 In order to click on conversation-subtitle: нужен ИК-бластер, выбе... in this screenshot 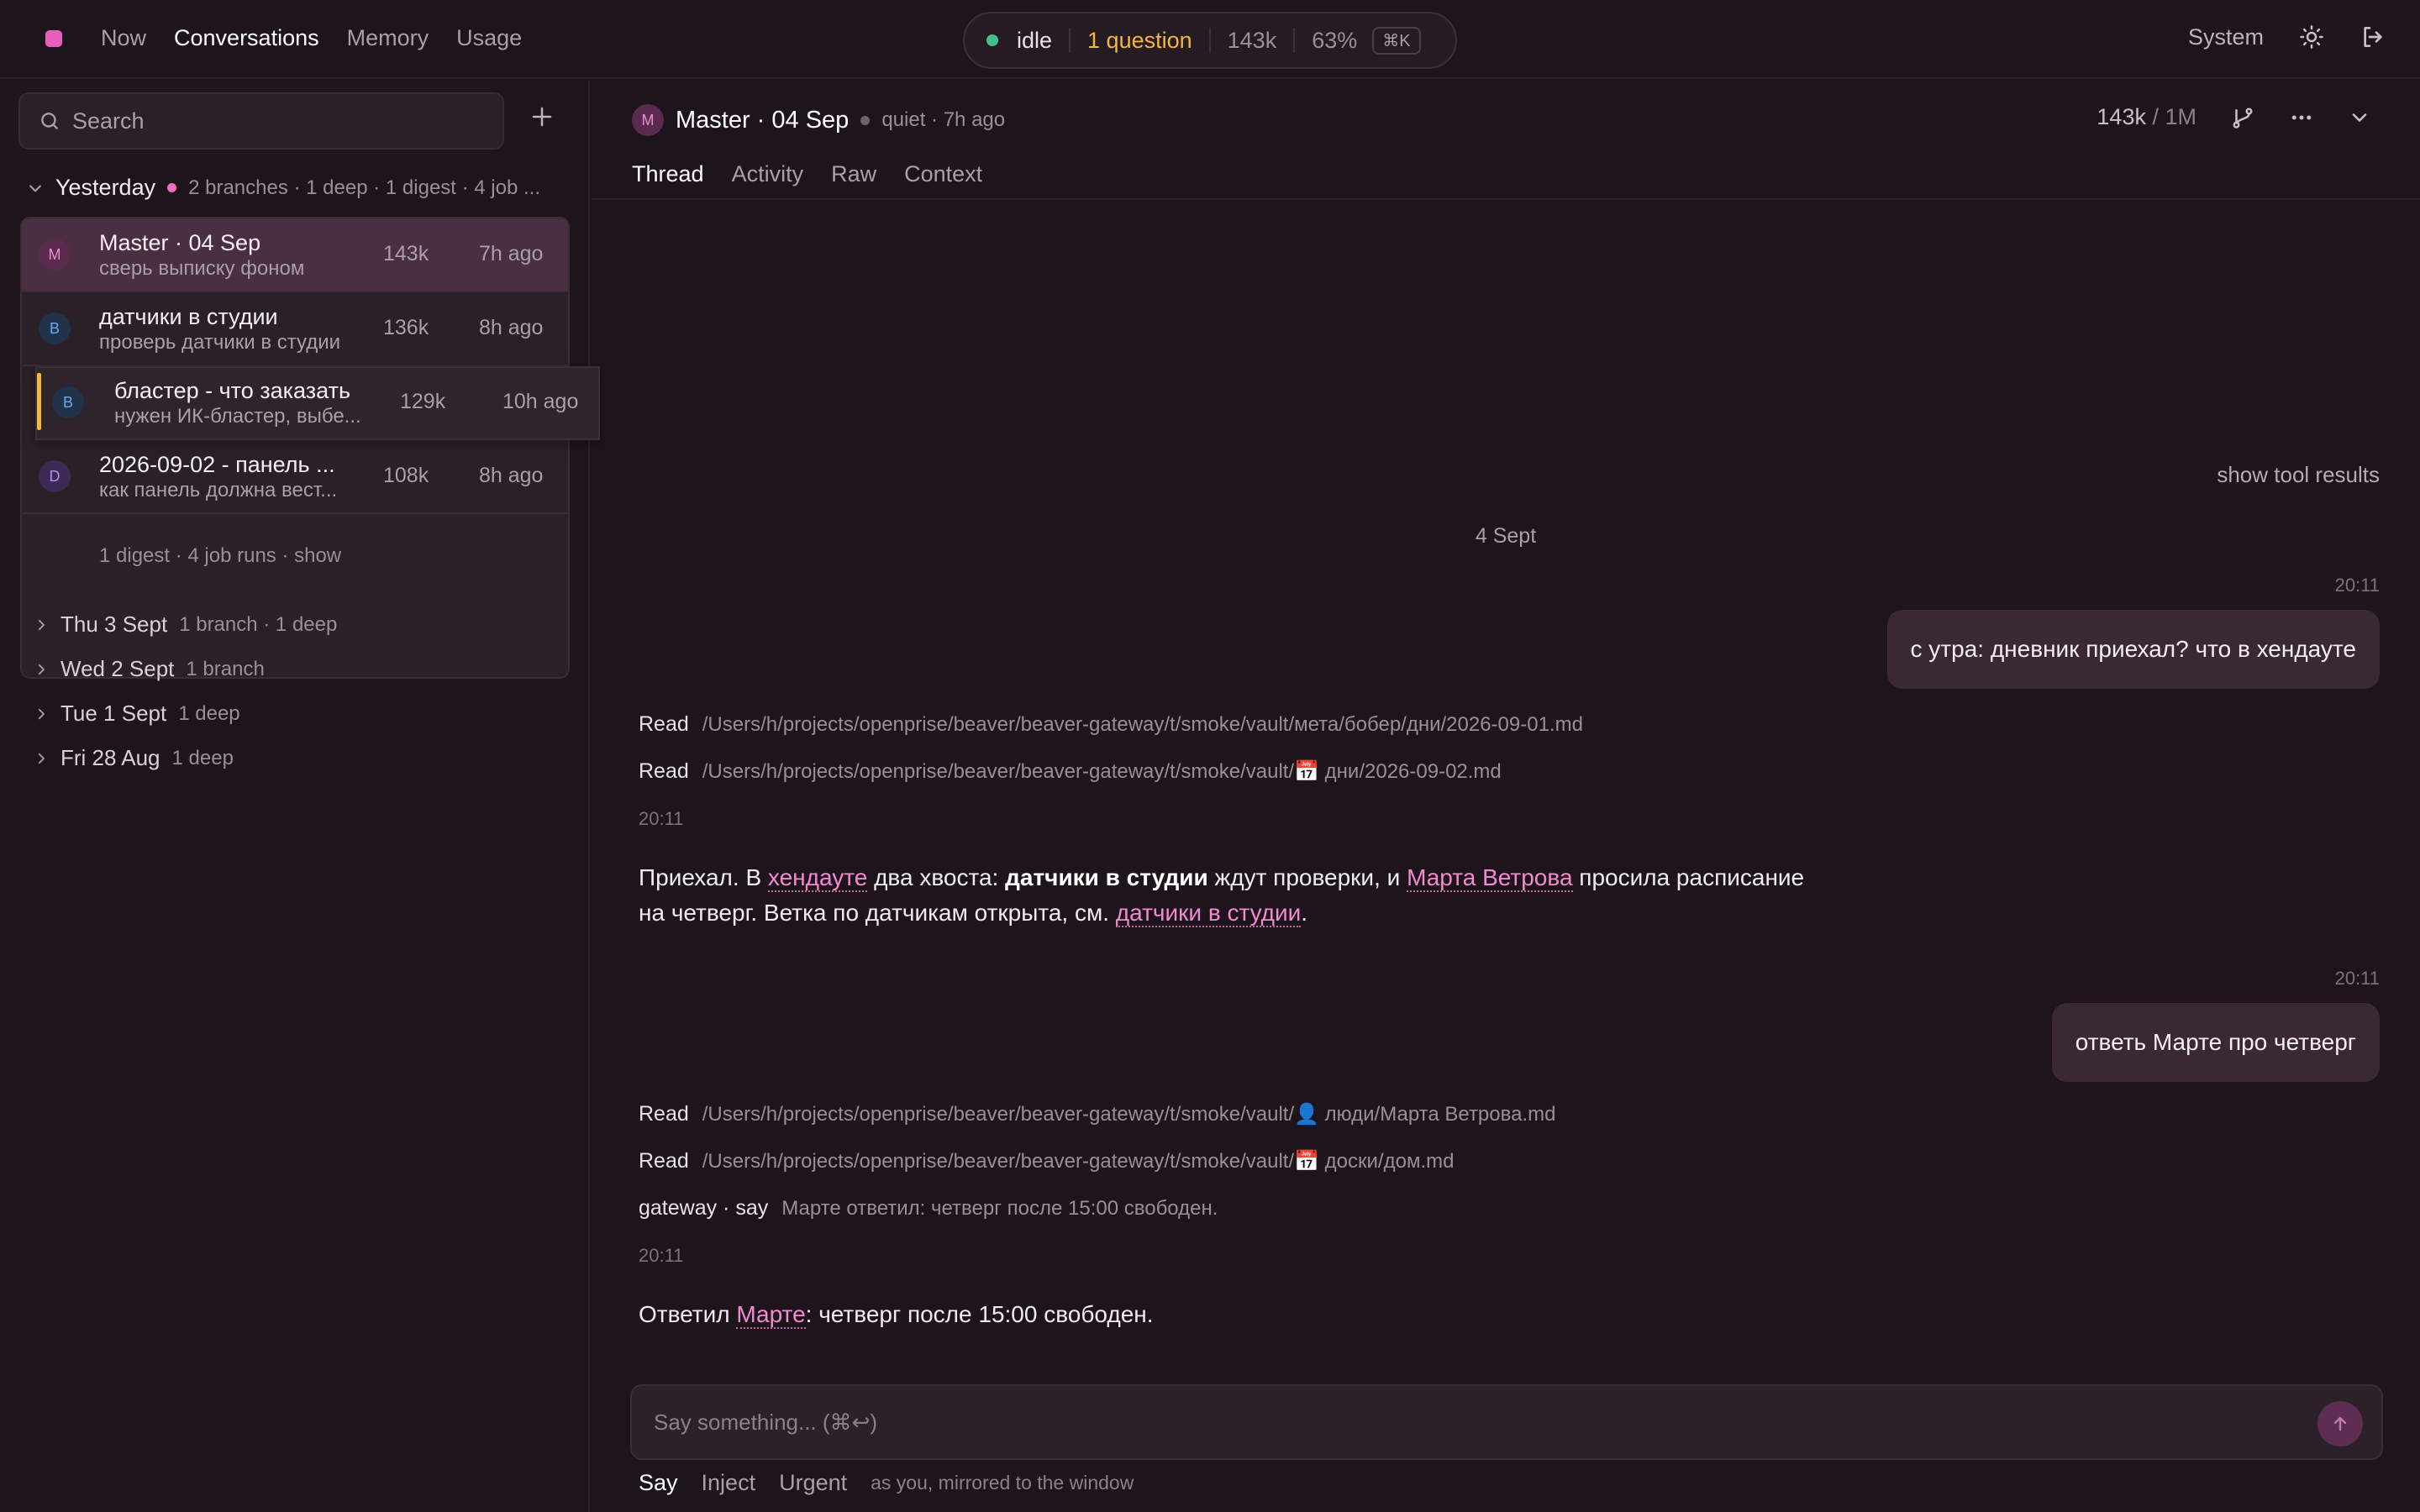, I will do `click(238, 416)`.